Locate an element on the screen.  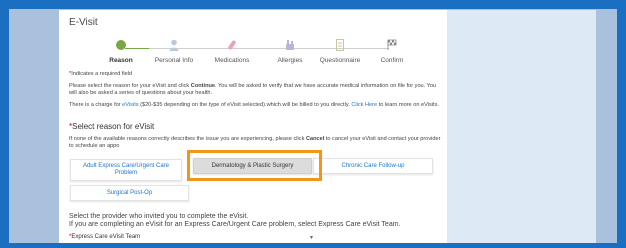
questionnaire-icon is located at coordinates (340, 45).